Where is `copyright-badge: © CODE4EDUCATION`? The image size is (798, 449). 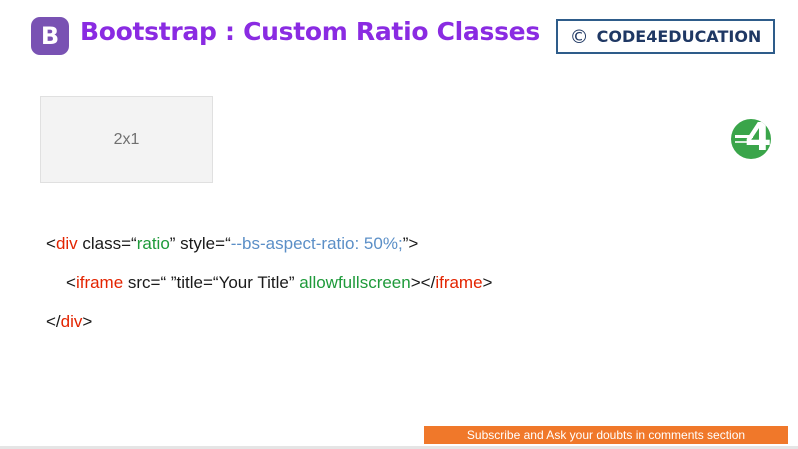 copyright-badge: © CODE4EDUCATION is located at coordinates (665, 36).